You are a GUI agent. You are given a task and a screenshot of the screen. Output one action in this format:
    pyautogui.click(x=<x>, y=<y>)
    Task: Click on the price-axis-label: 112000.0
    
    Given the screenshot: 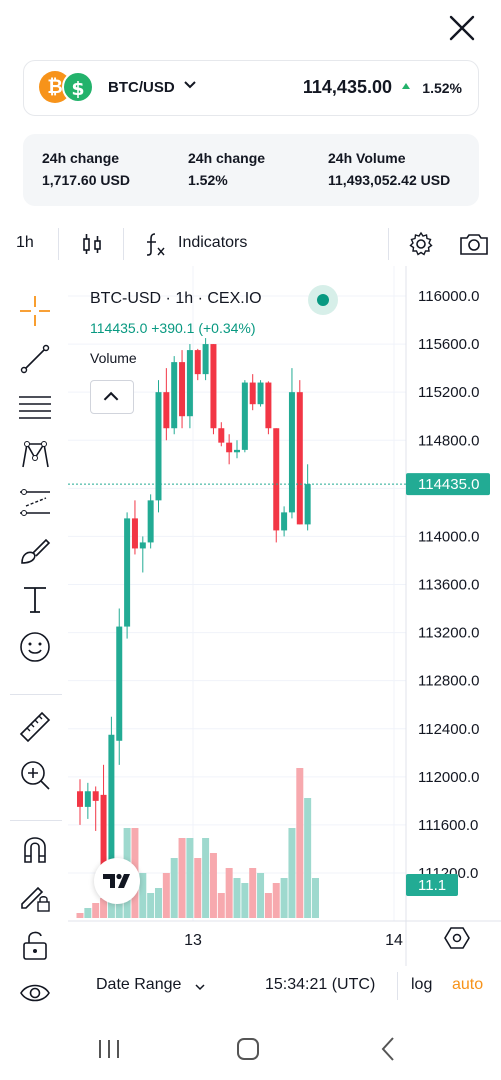 What is the action you would take?
    pyautogui.click(x=448, y=777)
    